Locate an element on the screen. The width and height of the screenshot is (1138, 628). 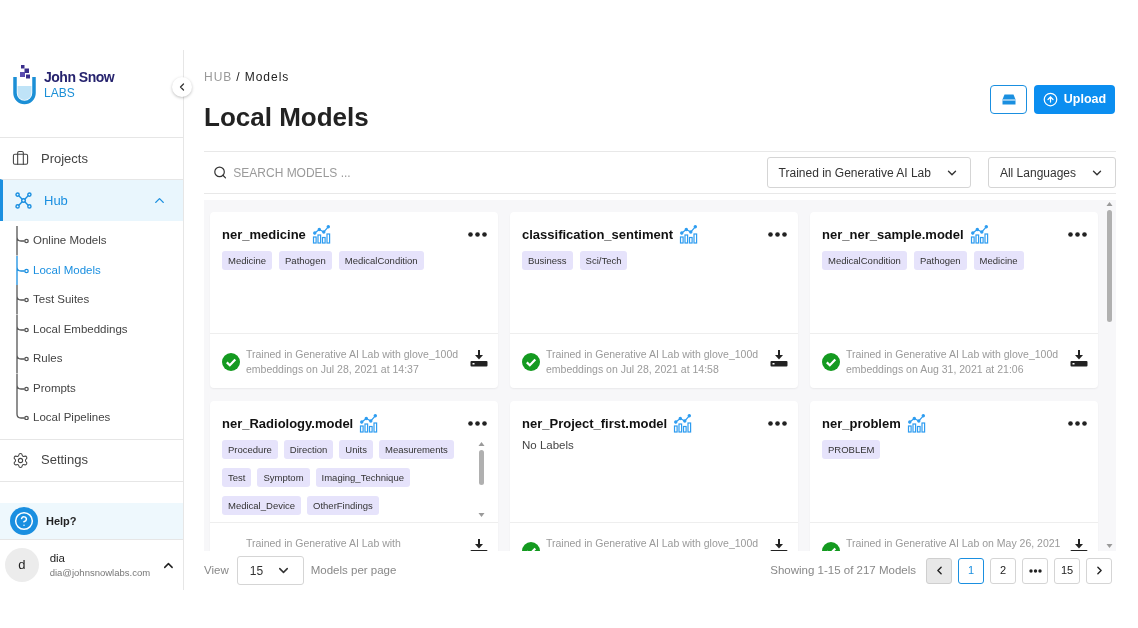
label-tag: Business is located at coordinates (547, 260).